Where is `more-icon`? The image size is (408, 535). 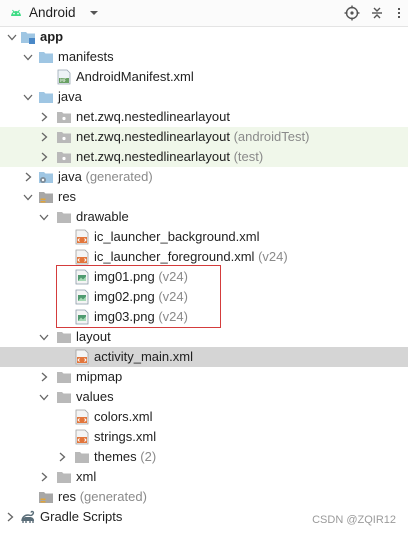 more-icon is located at coordinates (399, 13).